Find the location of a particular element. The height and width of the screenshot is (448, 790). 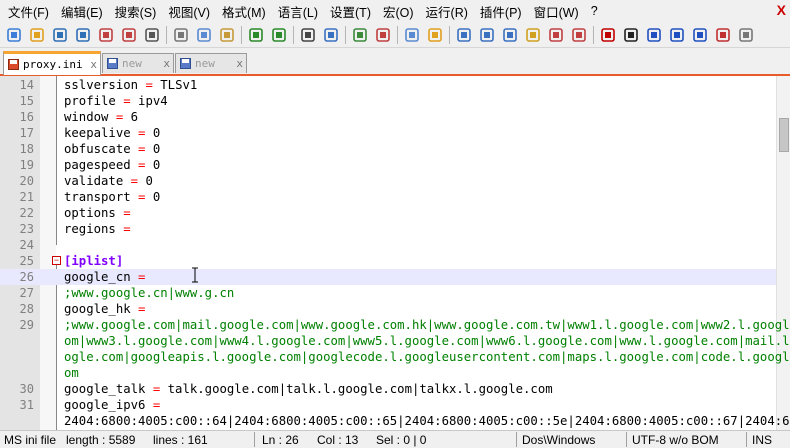

menu-item: 插件(P) is located at coordinates (499, 11).